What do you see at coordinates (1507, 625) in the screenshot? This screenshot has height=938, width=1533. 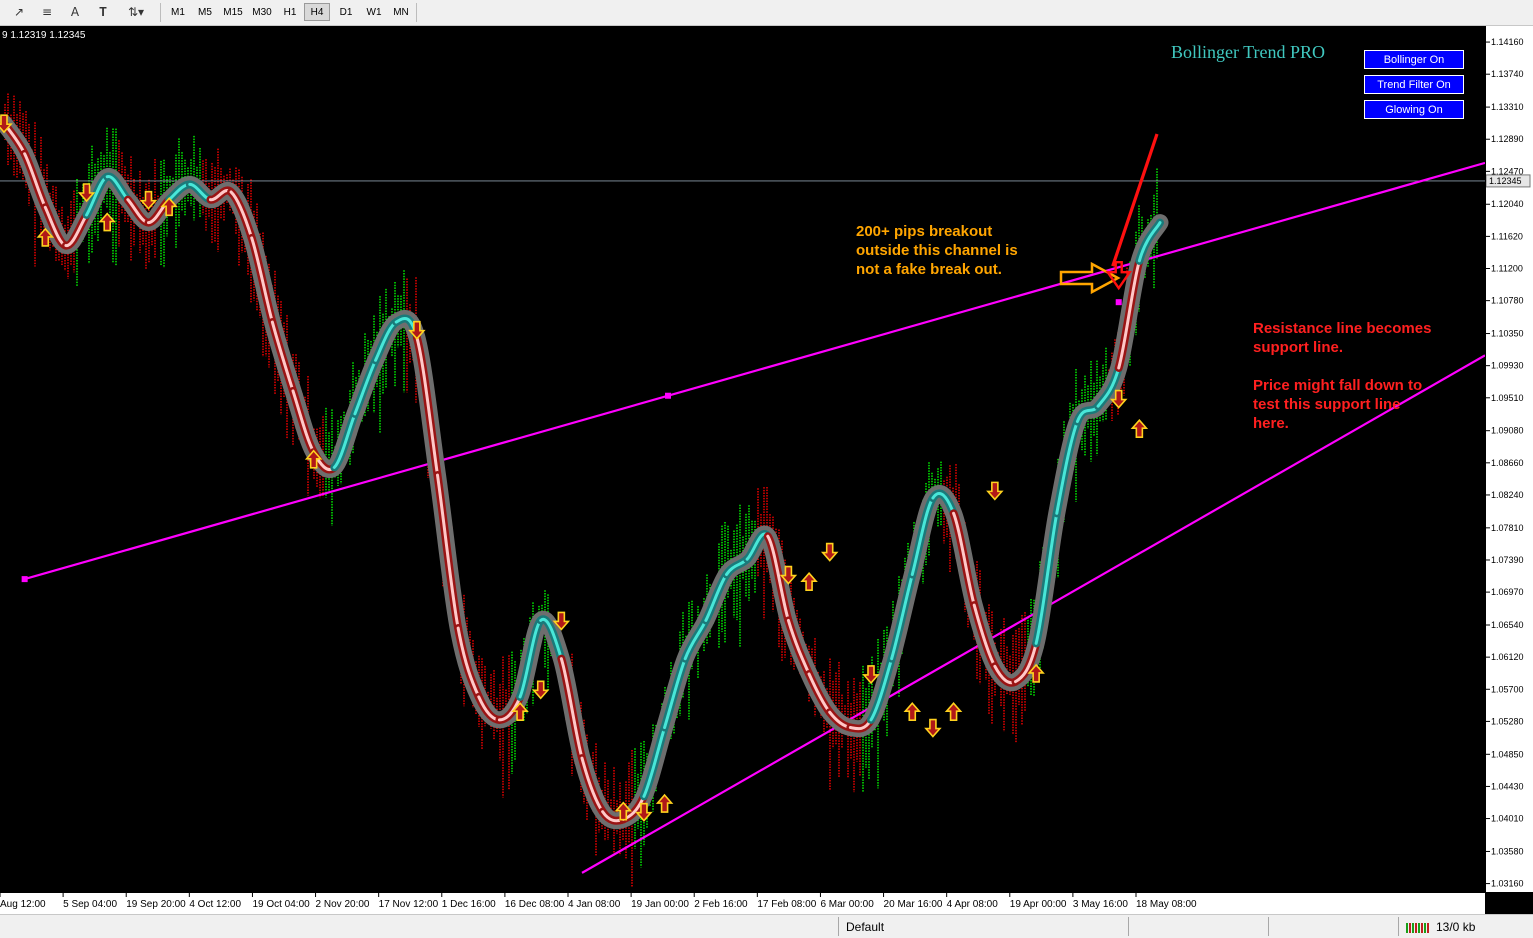 I see `price-tick-label: 1.06540` at bounding box center [1507, 625].